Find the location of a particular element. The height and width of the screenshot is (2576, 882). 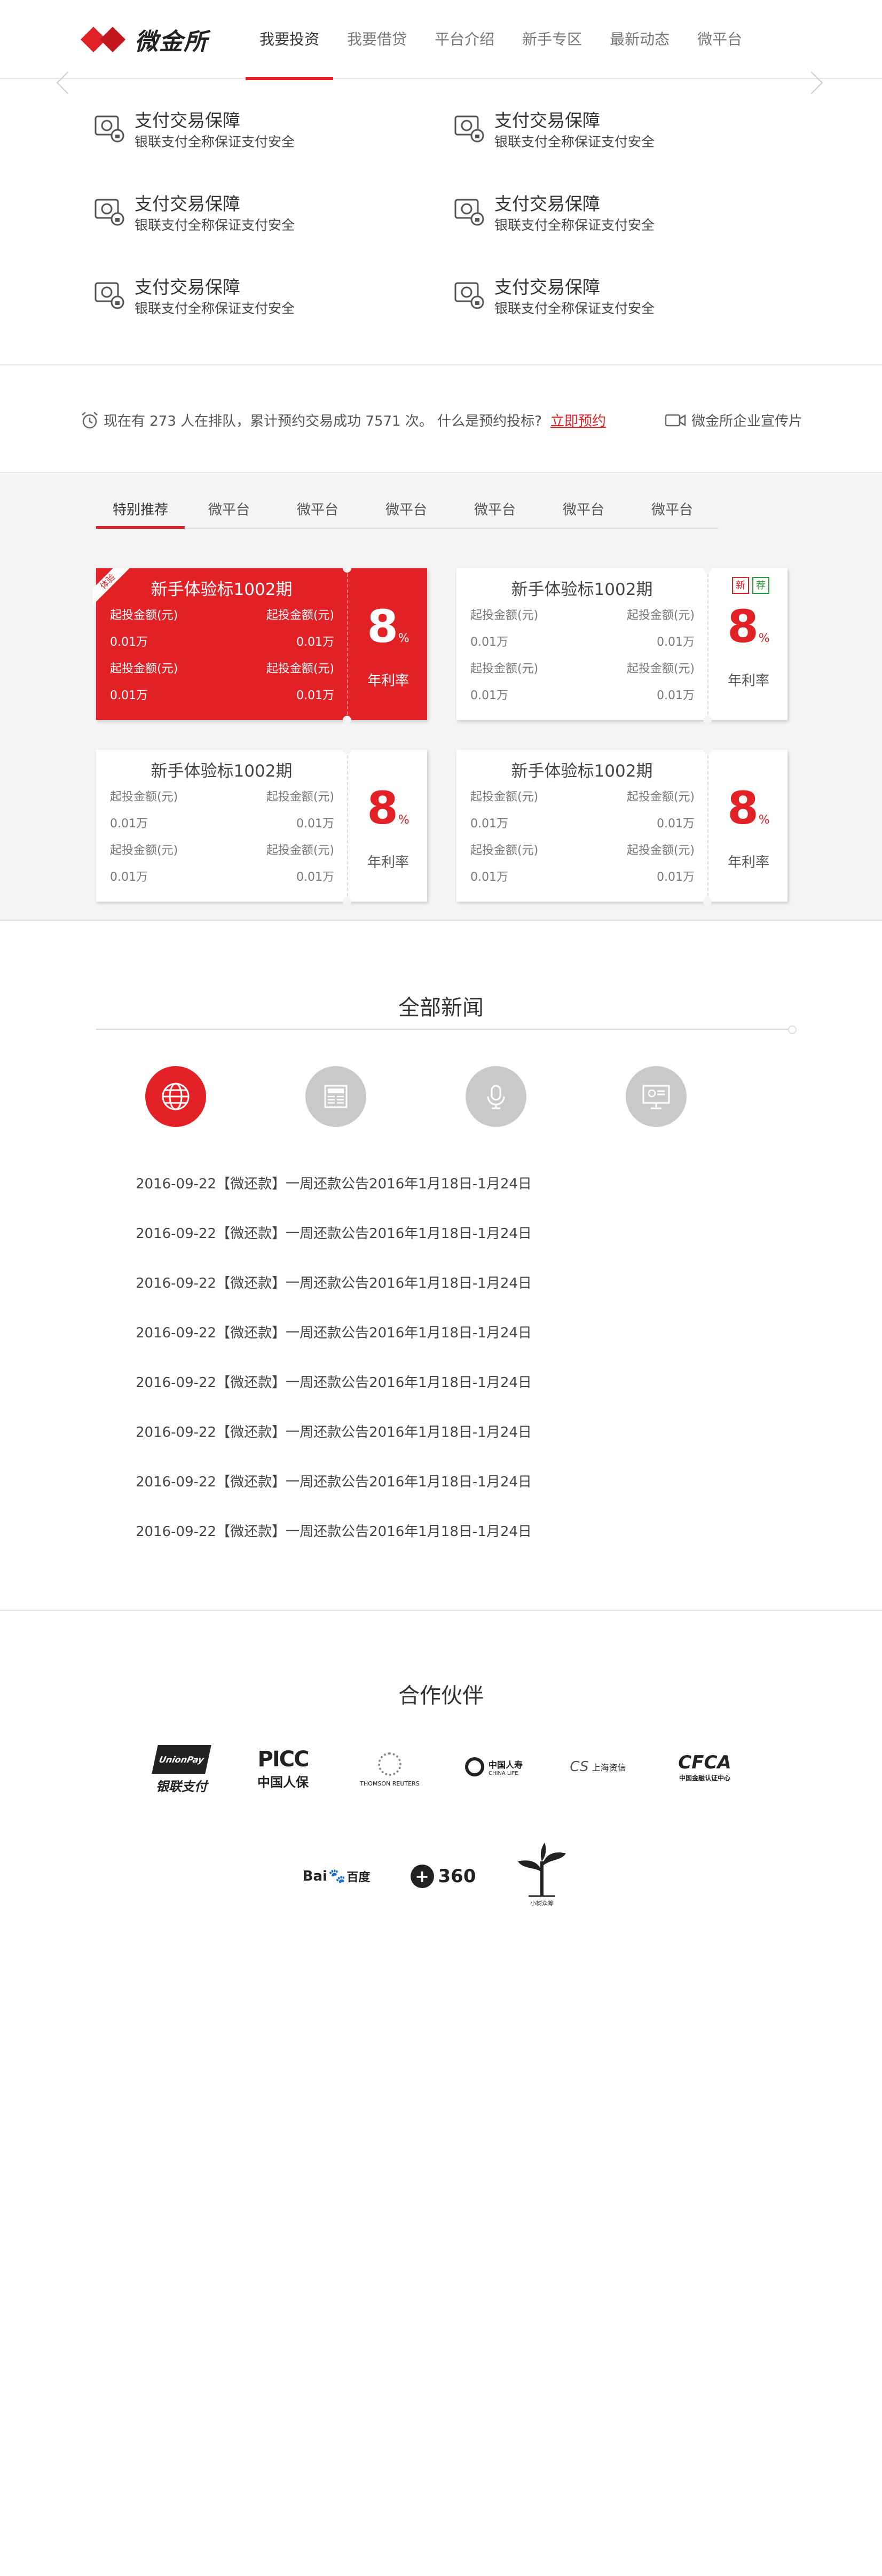

product-tabs: 特别推荐 微平台 微平台 微平台 微平台 微平台 微平台 is located at coordinates (407, 510).